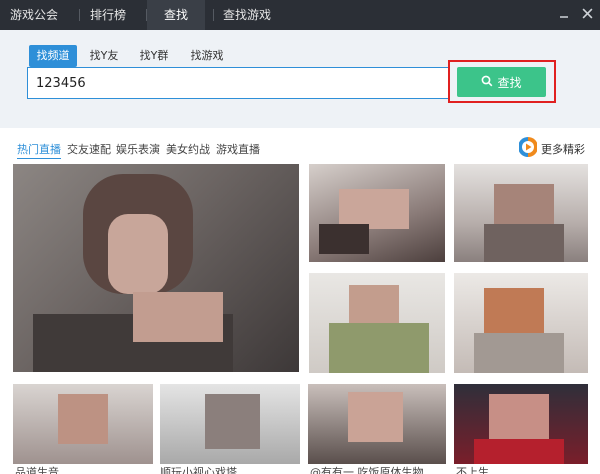 This screenshot has width=600, height=474. What do you see at coordinates (247, 15) in the screenshot?
I see `nav-tab-find-game: 查找游戏` at bounding box center [247, 15].